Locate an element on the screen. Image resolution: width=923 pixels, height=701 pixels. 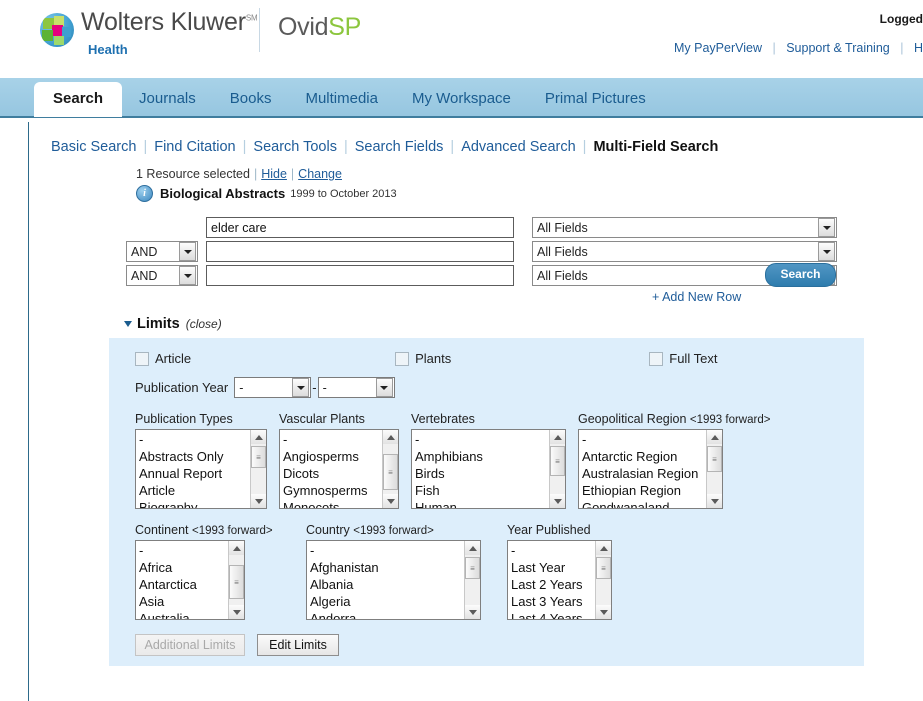
info-icon: i is located at coordinates (144, 193).